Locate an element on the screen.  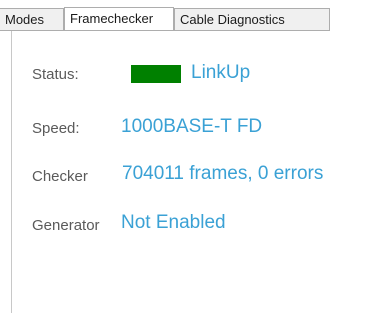
generator-value: Not Enabled is located at coordinates (173, 222).